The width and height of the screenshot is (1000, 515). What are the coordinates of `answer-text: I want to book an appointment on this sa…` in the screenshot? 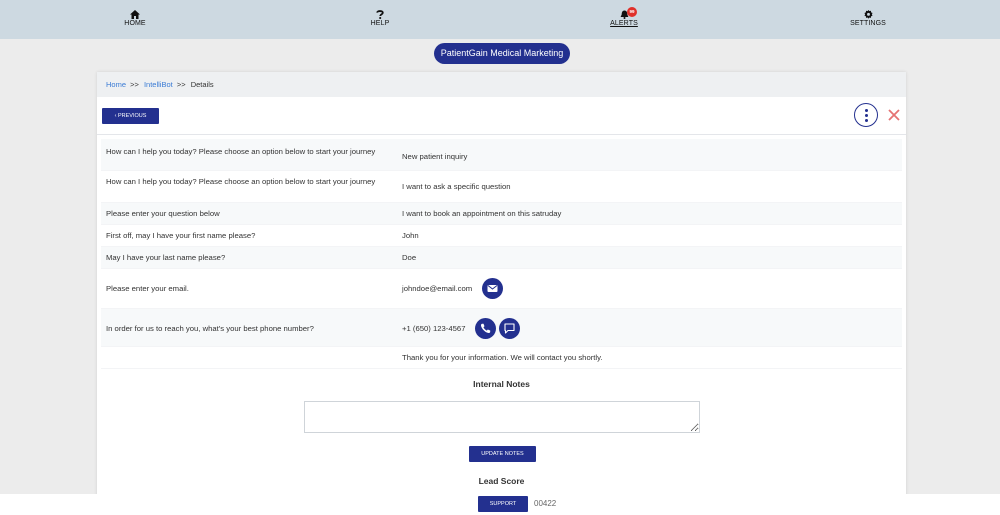 It's located at (482, 213).